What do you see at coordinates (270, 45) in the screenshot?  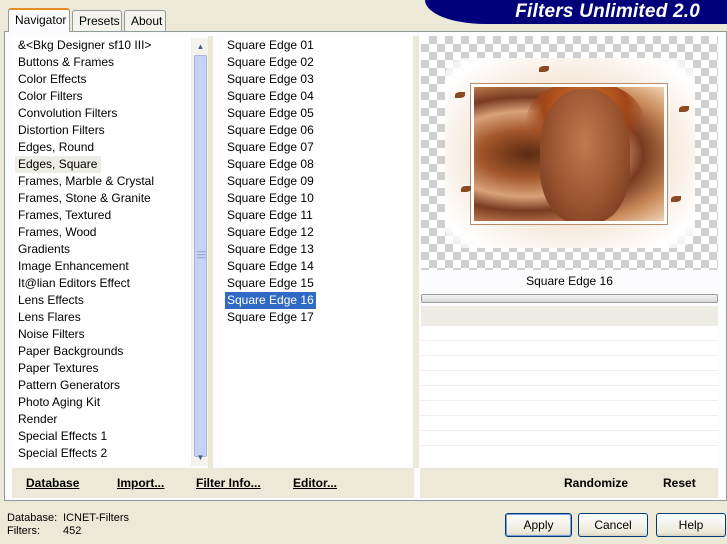 I see `filter-item-label: Square Edge 01` at bounding box center [270, 45].